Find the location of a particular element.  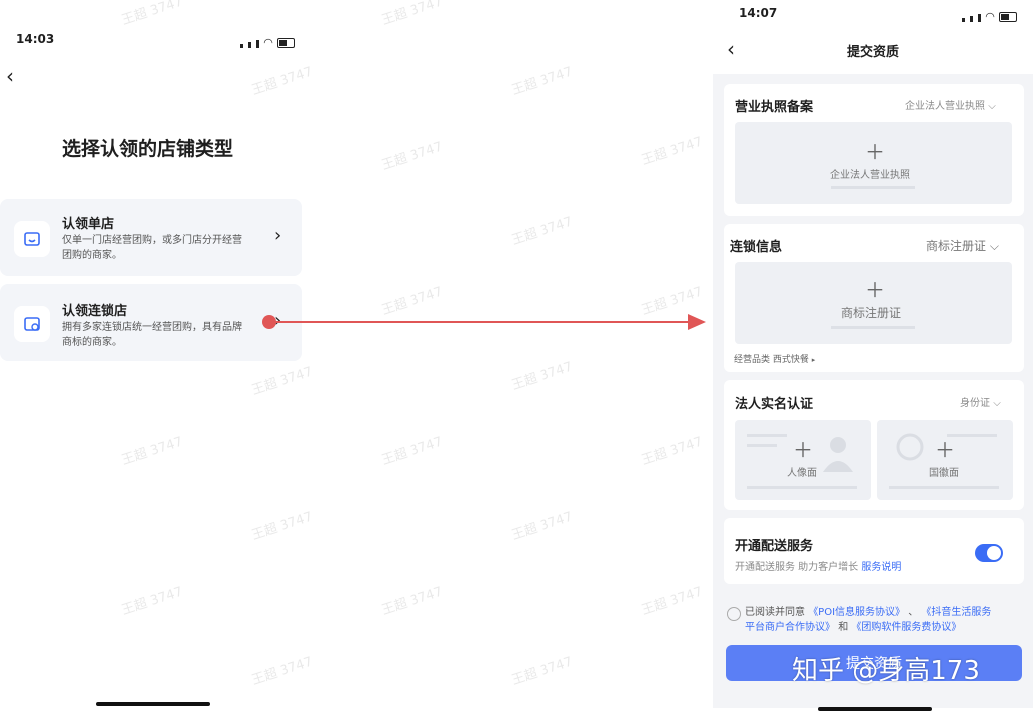

agreement-prefix: 已阅读并同意 is located at coordinates (775, 612).